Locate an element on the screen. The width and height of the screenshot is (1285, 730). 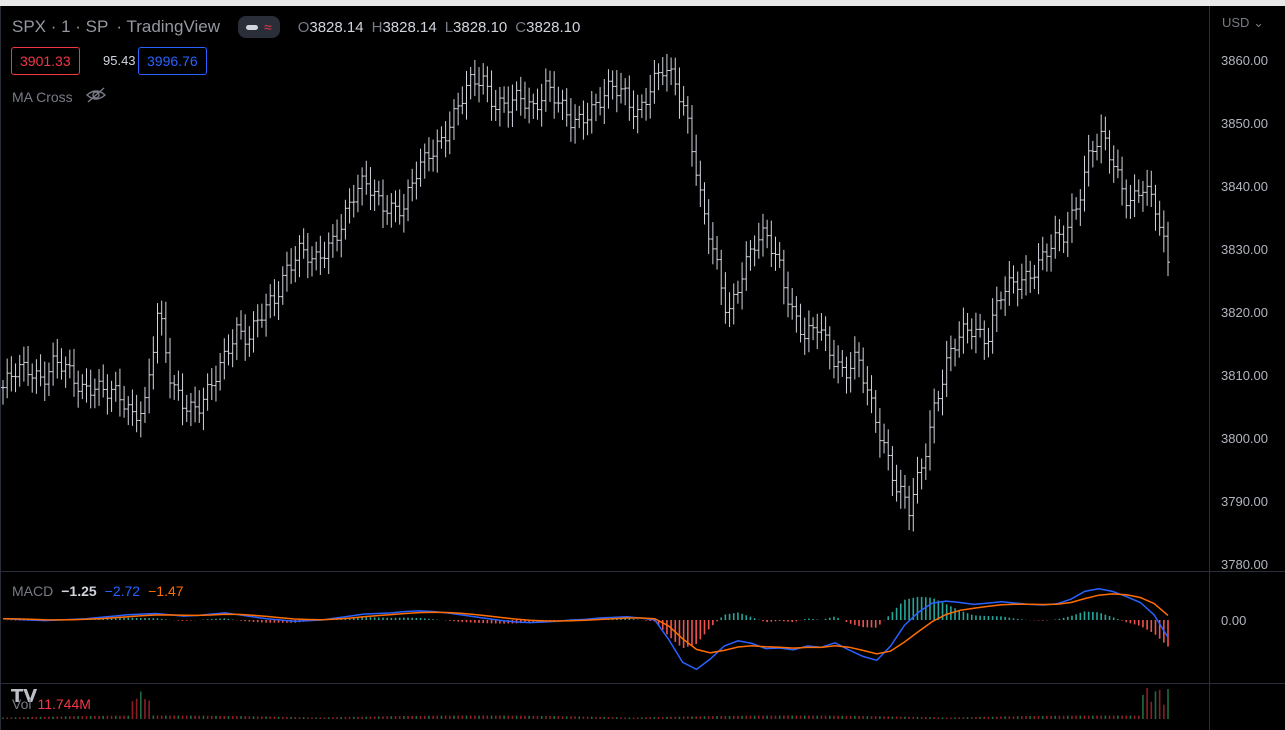
eye-hidden-icon is located at coordinates (96, 96).